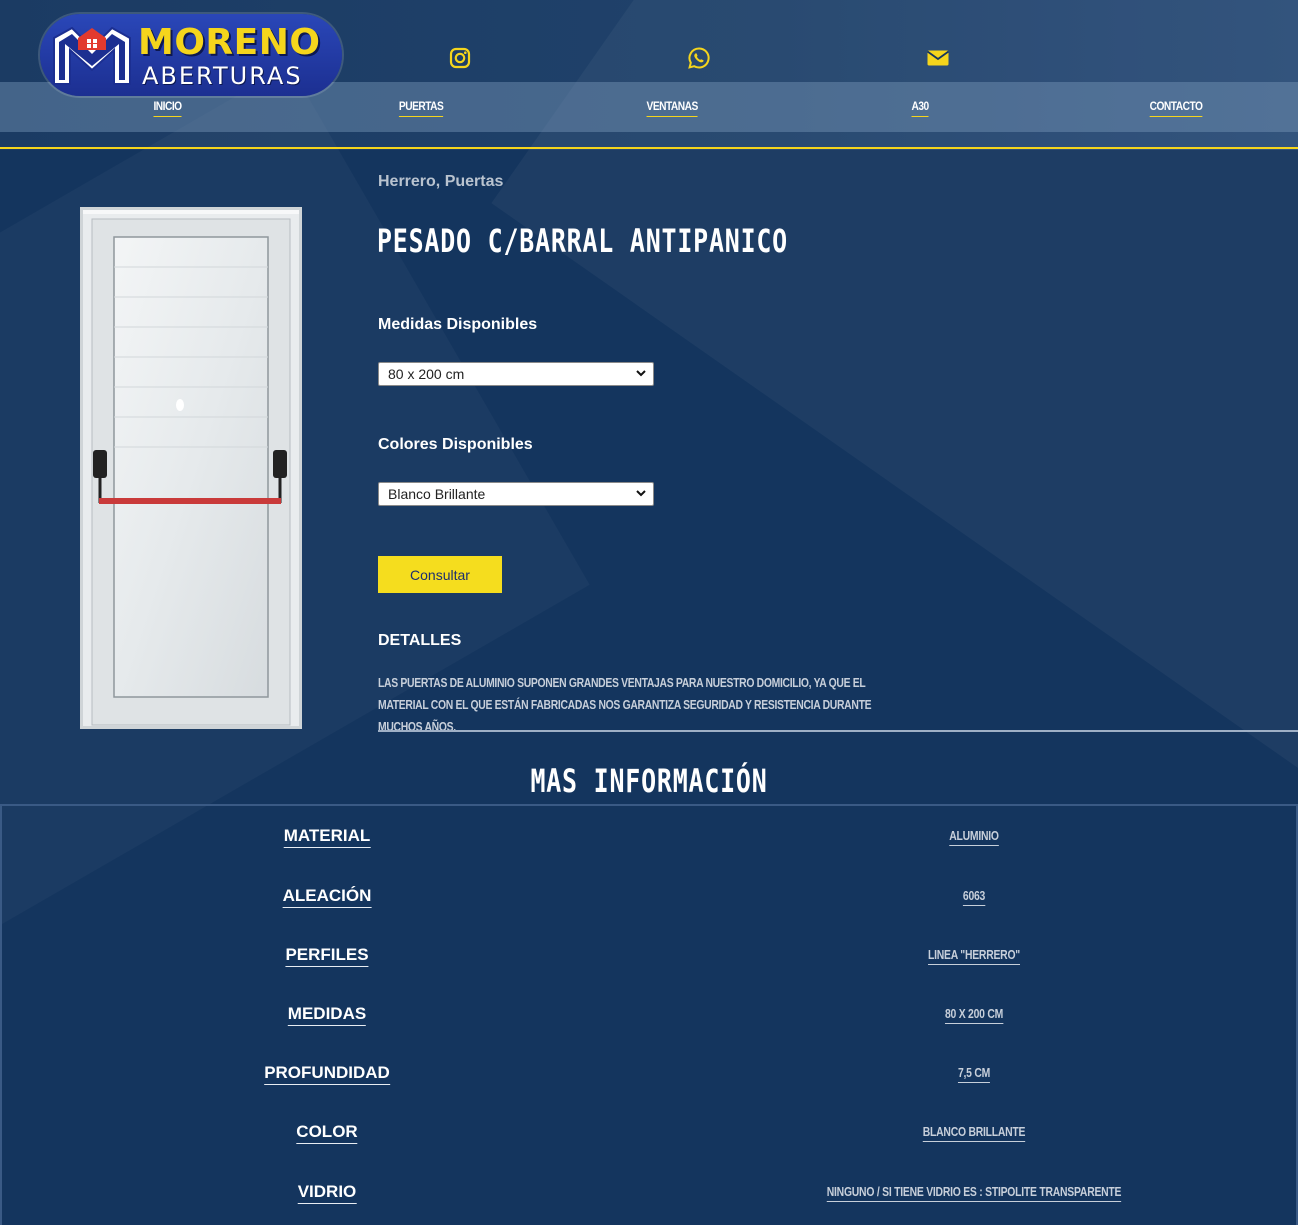 Image resolution: width=1298 pixels, height=1225 pixels. Describe the element at coordinates (167, 108) in the screenshot. I see `nav-item-inicio: INICIO` at that location.